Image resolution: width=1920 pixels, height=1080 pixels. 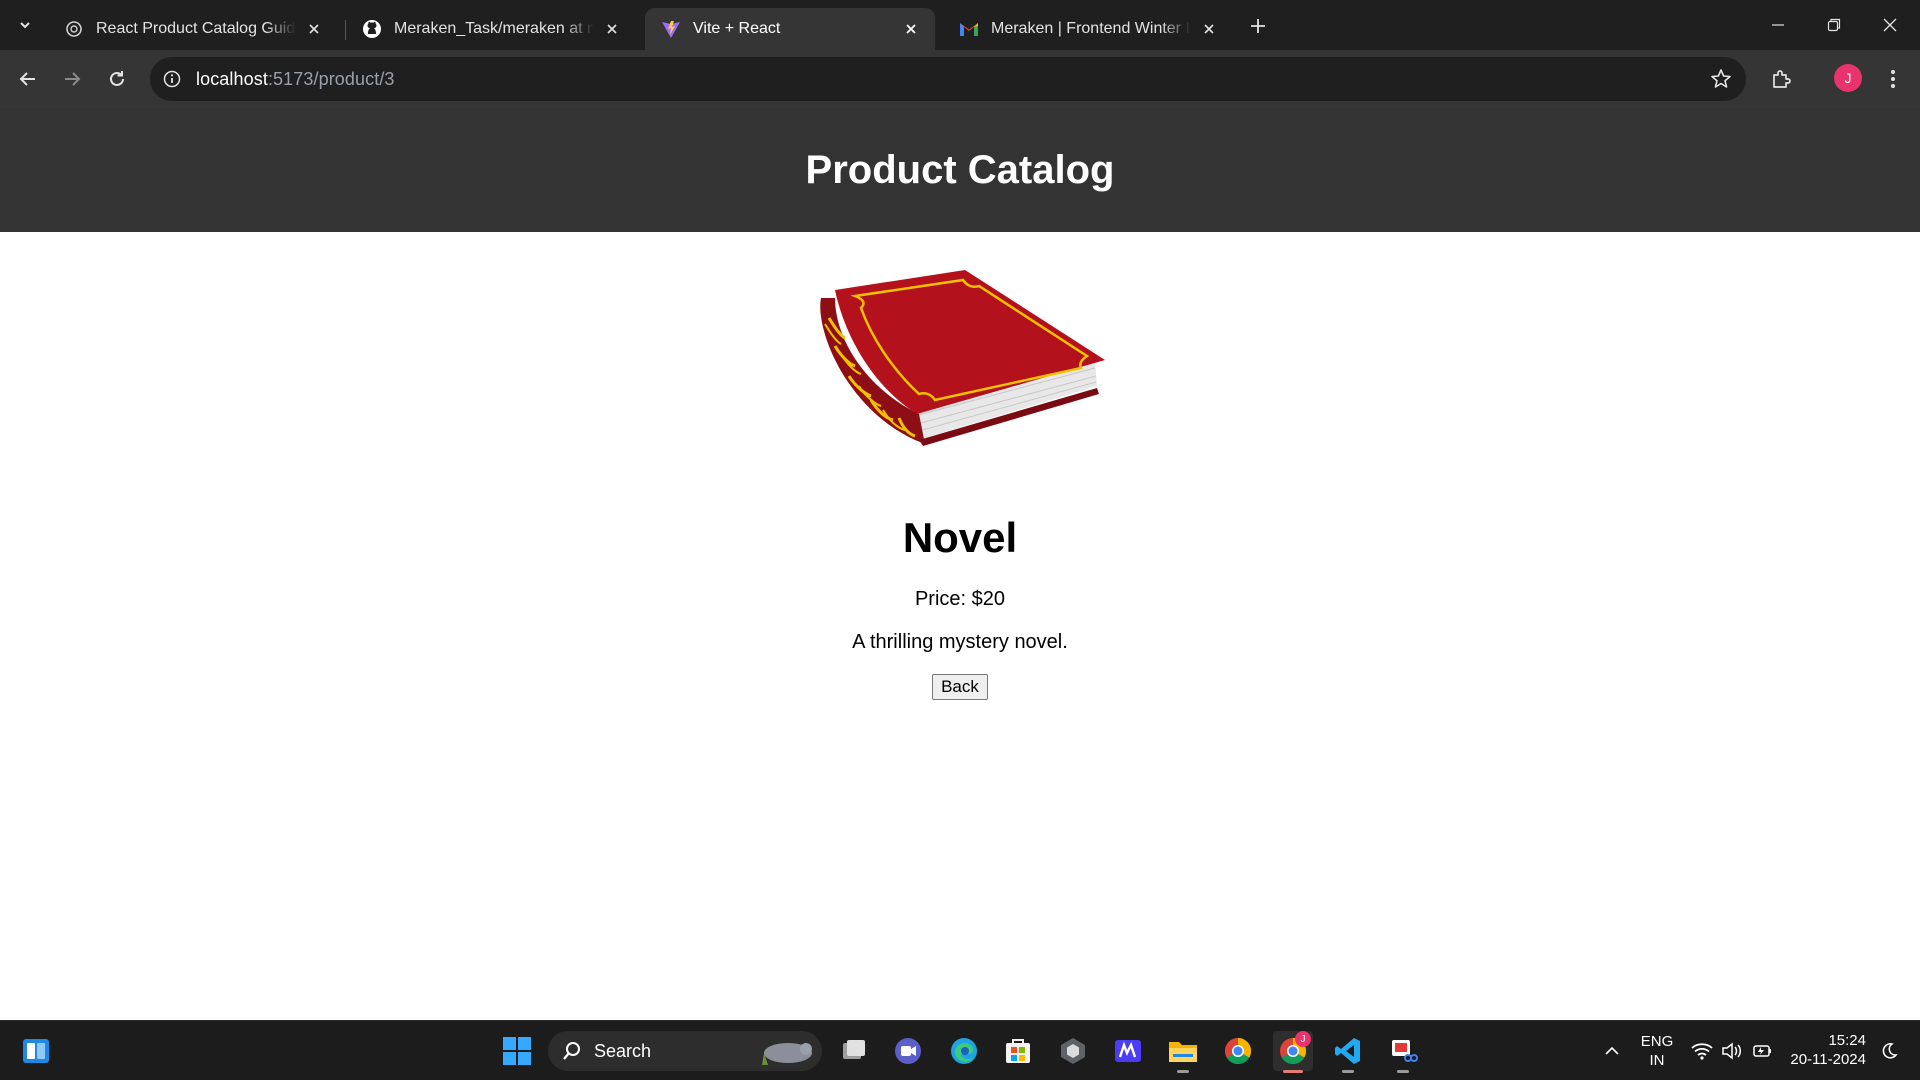 What do you see at coordinates (232, 78) in the screenshot?
I see `url-host: localhost` at bounding box center [232, 78].